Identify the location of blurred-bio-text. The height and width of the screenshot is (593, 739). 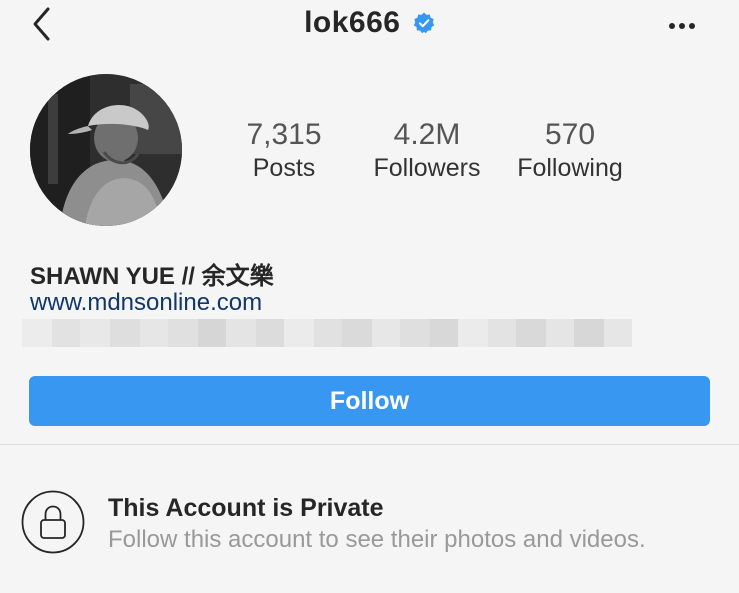
(327, 333).